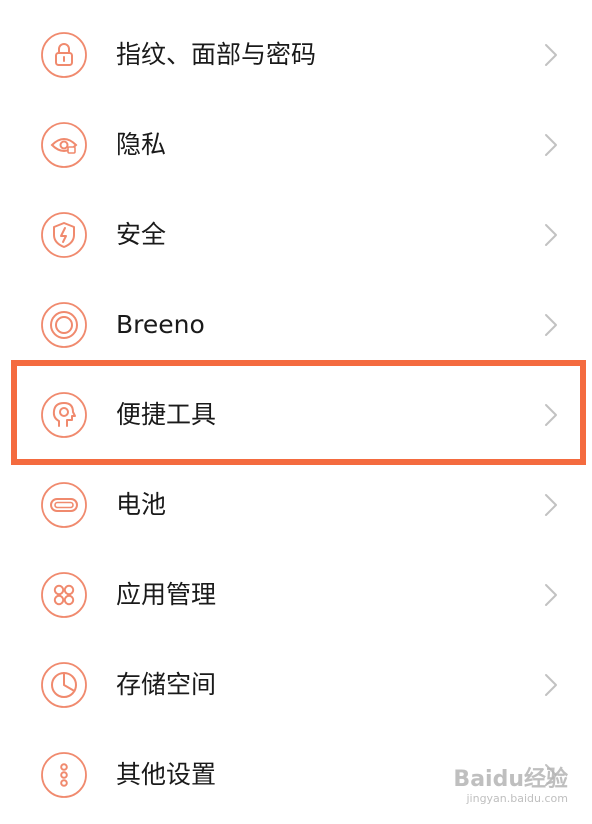  What do you see at coordinates (64, 595) in the screenshot?
I see `app-grid-icon` at bounding box center [64, 595].